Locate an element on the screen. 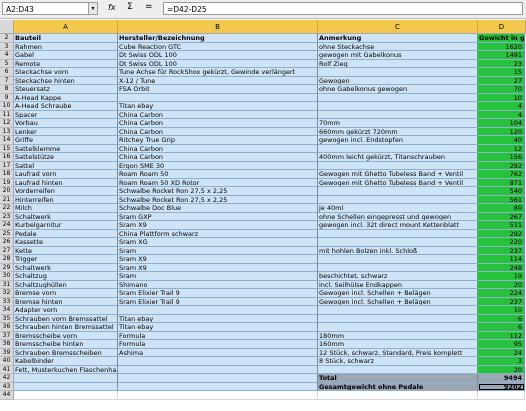  cell-a: Kette is located at coordinates (66, 250).